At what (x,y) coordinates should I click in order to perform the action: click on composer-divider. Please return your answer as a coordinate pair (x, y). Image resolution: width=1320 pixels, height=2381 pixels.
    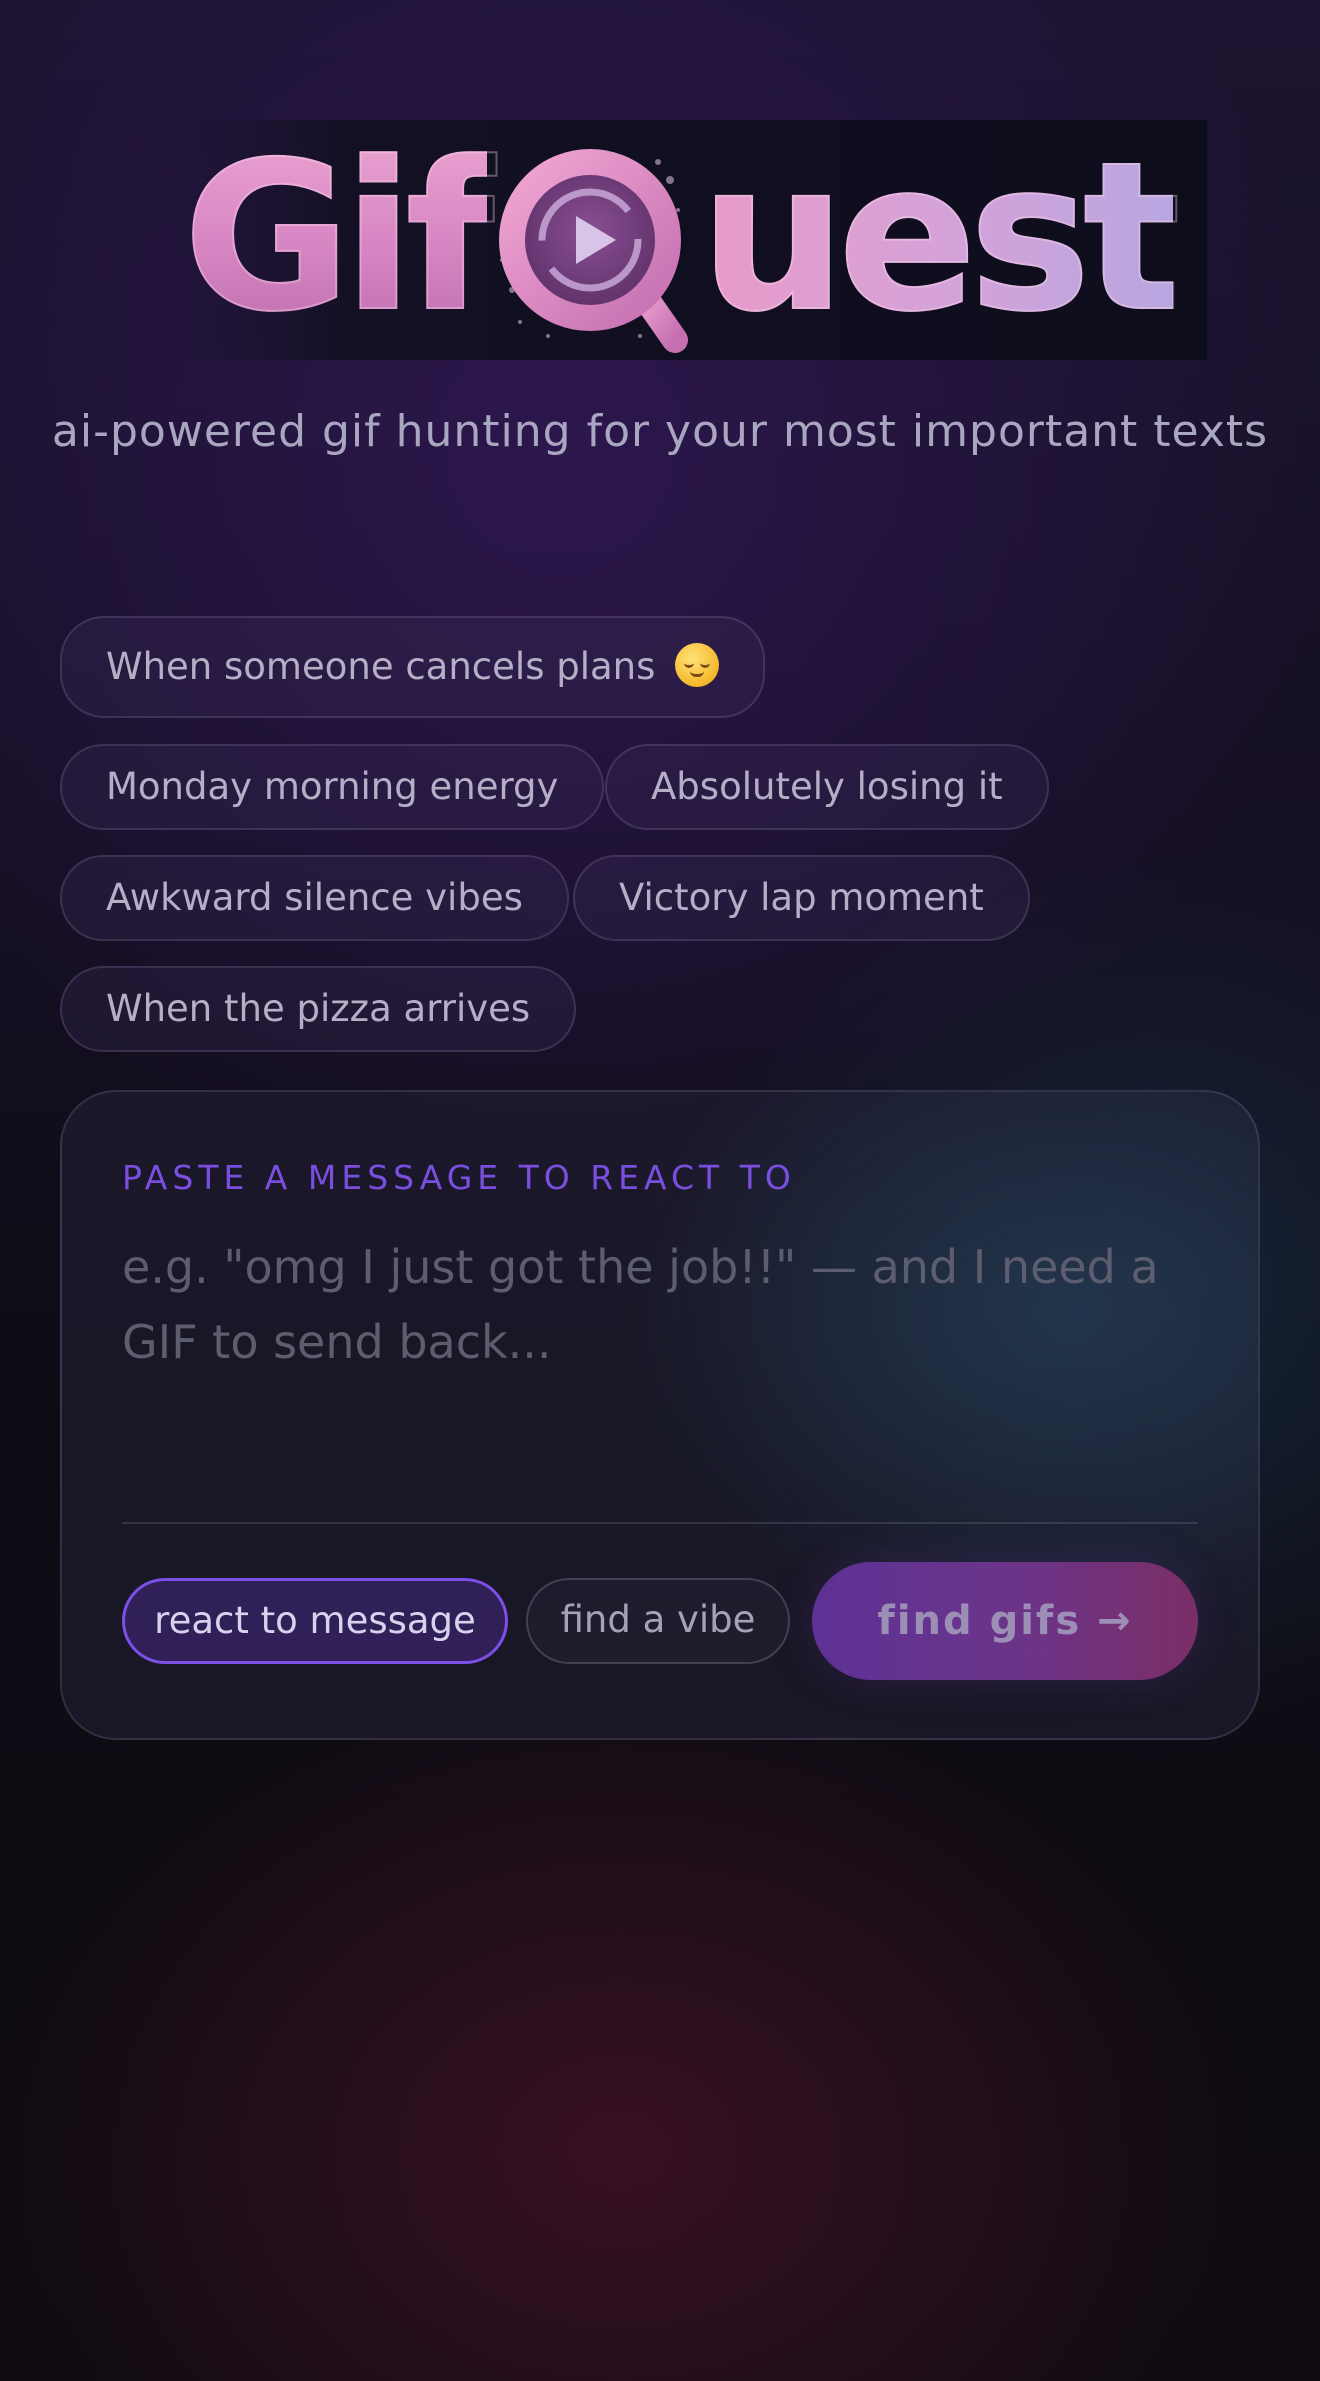
    Looking at the image, I should click on (660, 1523).